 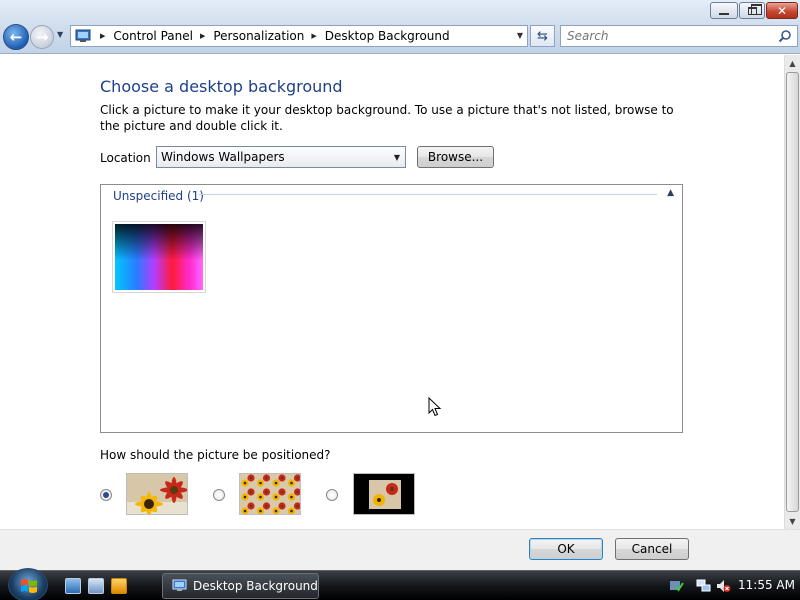 What do you see at coordinates (400, 584) in the screenshot?
I see `taskbar: Desktop Background 11:55 AM` at bounding box center [400, 584].